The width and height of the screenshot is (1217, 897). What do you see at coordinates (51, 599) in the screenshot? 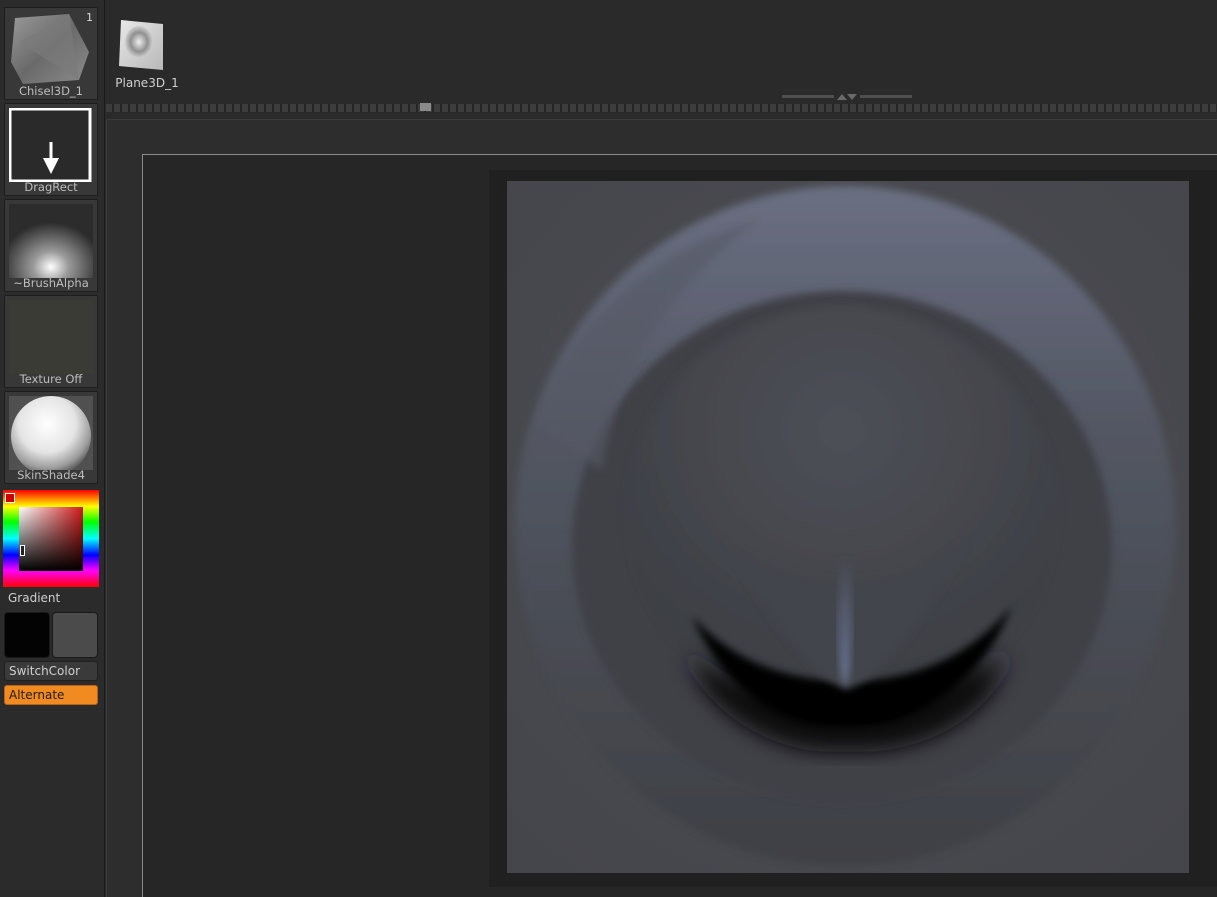
I see `gradient-toggle: Gradient` at bounding box center [51, 599].